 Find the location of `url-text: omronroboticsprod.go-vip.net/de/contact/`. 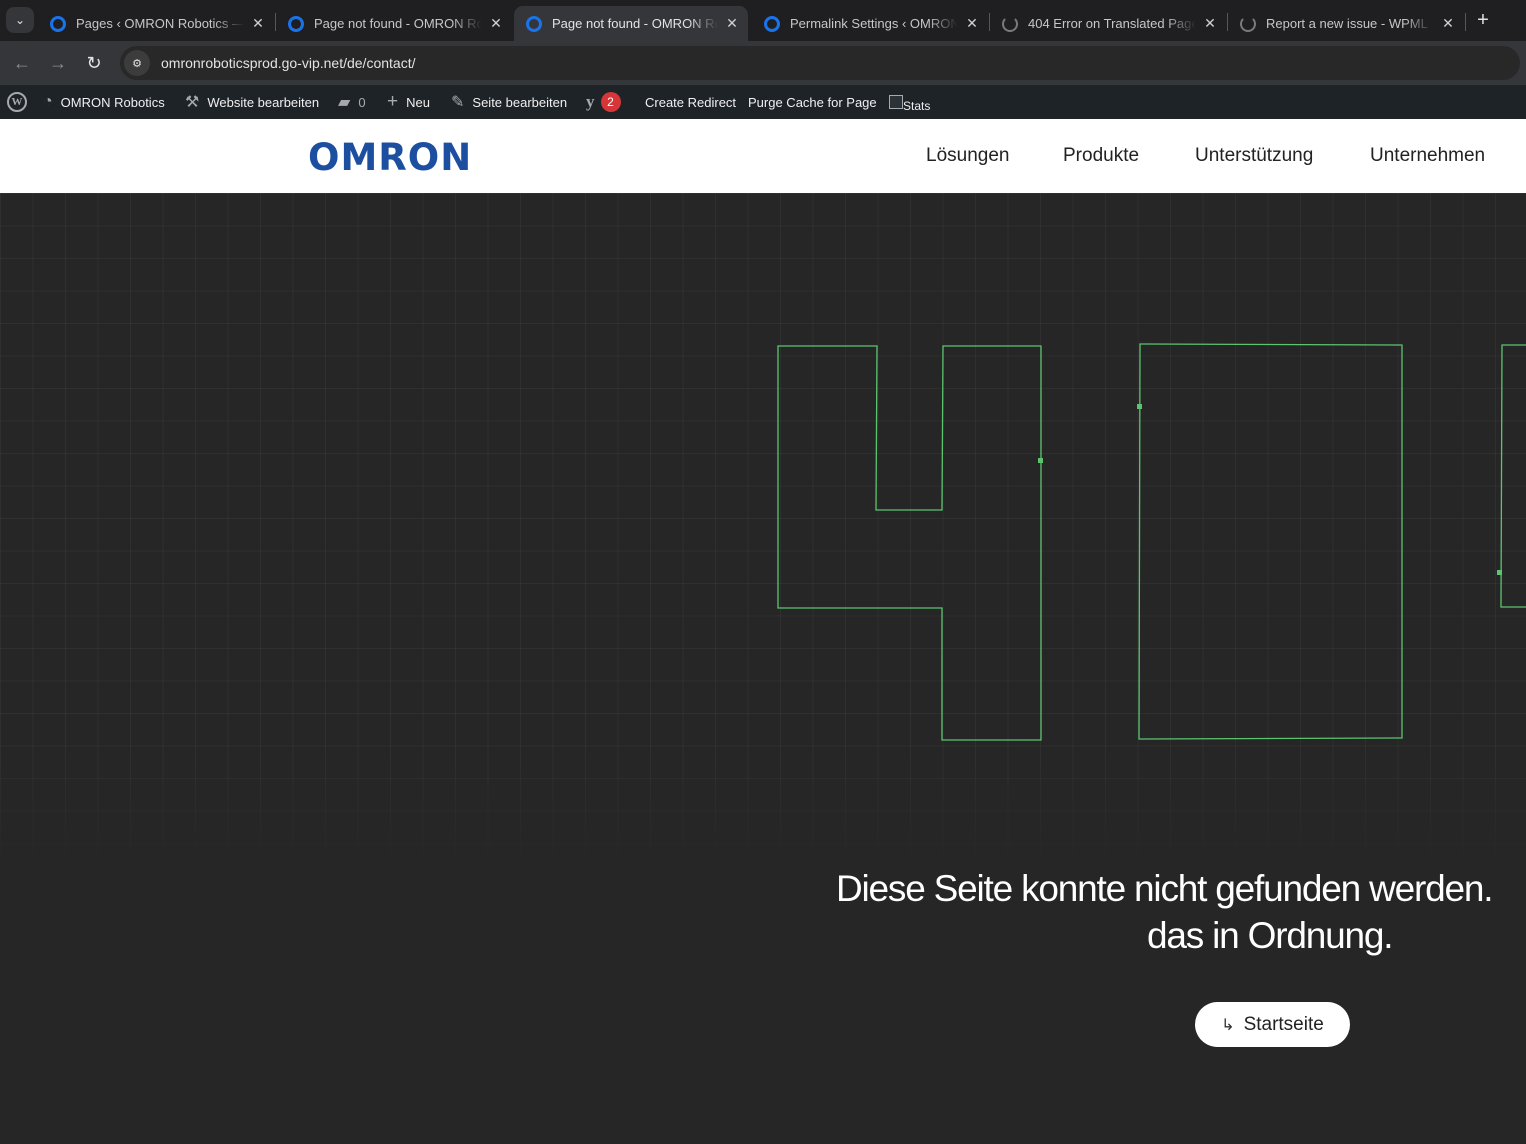

url-text: omronroboticsprod.go-vip.net/de/contact/ is located at coordinates (288, 63).